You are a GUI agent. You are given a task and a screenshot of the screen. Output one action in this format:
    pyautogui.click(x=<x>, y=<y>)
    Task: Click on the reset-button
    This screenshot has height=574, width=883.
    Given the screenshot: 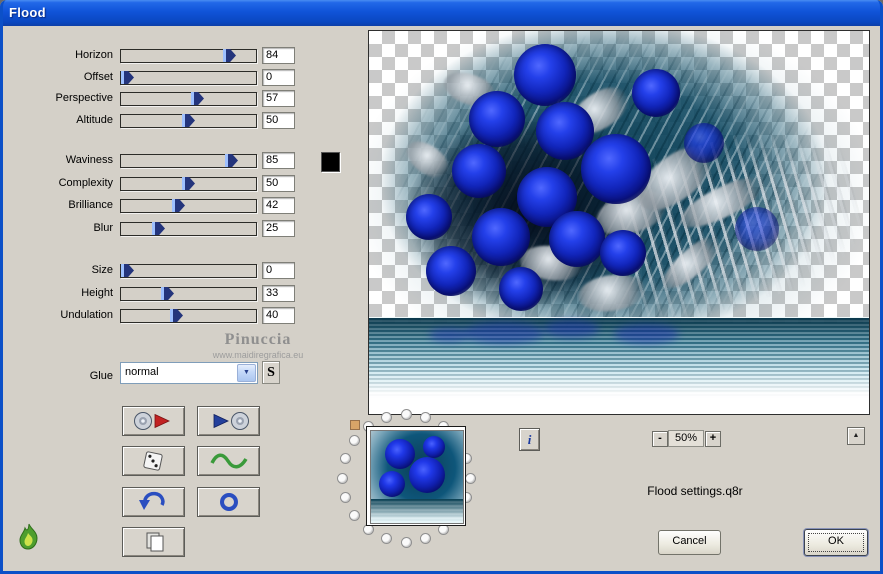 What is the action you would take?
    pyautogui.click(x=228, y=502)
    